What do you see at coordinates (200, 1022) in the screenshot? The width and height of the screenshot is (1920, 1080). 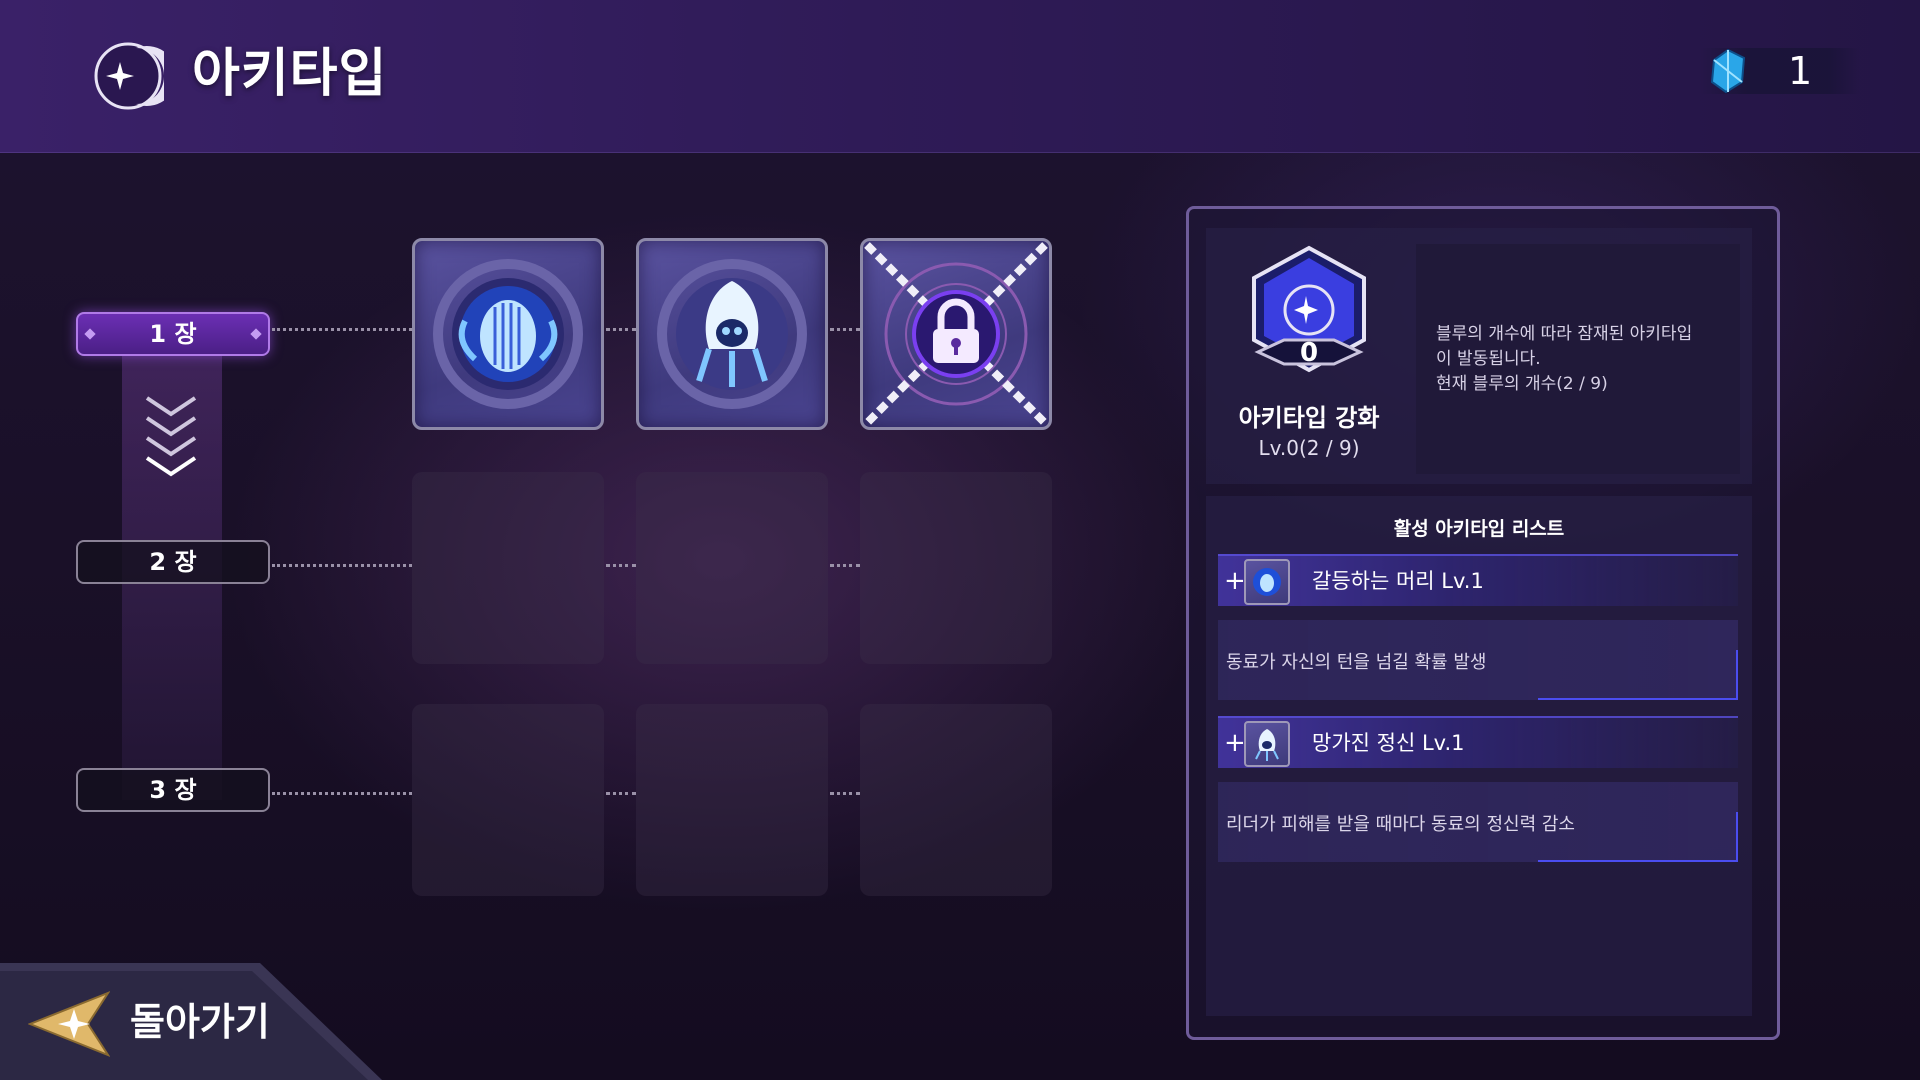 I see `back-label: 돌아가기` at bounding box center [200, 1022].